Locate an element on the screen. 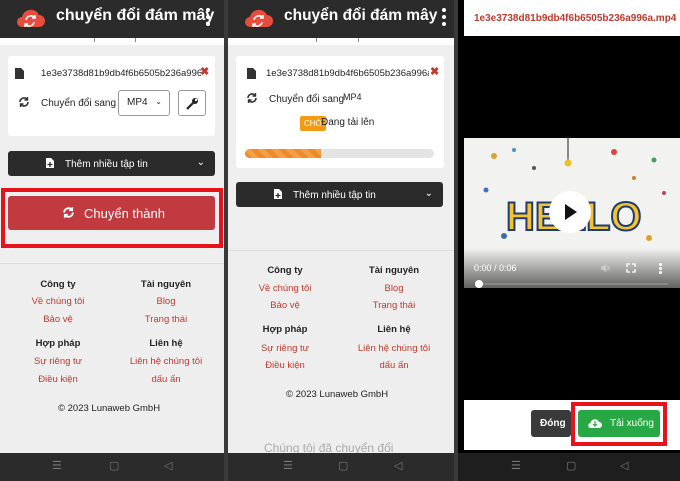 The width and height of the screenshot is (680, 481). format-select: MP4 ⌄ is located at coordinates (144, 103).